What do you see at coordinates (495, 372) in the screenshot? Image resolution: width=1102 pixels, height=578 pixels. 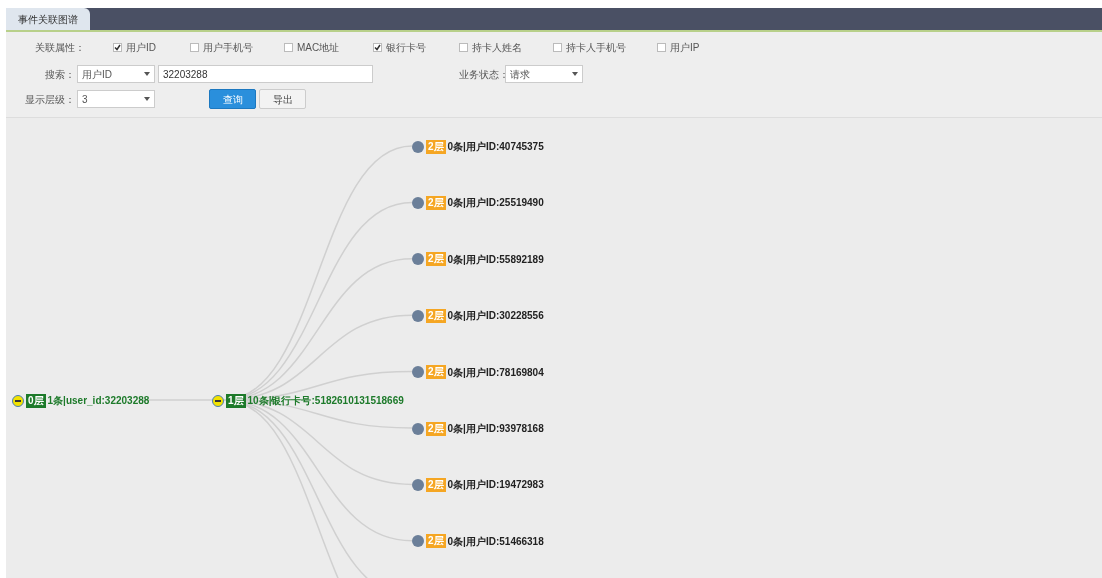 I see `node-label: 0条|用户ID:78169804` at bounding box center [495, 372].